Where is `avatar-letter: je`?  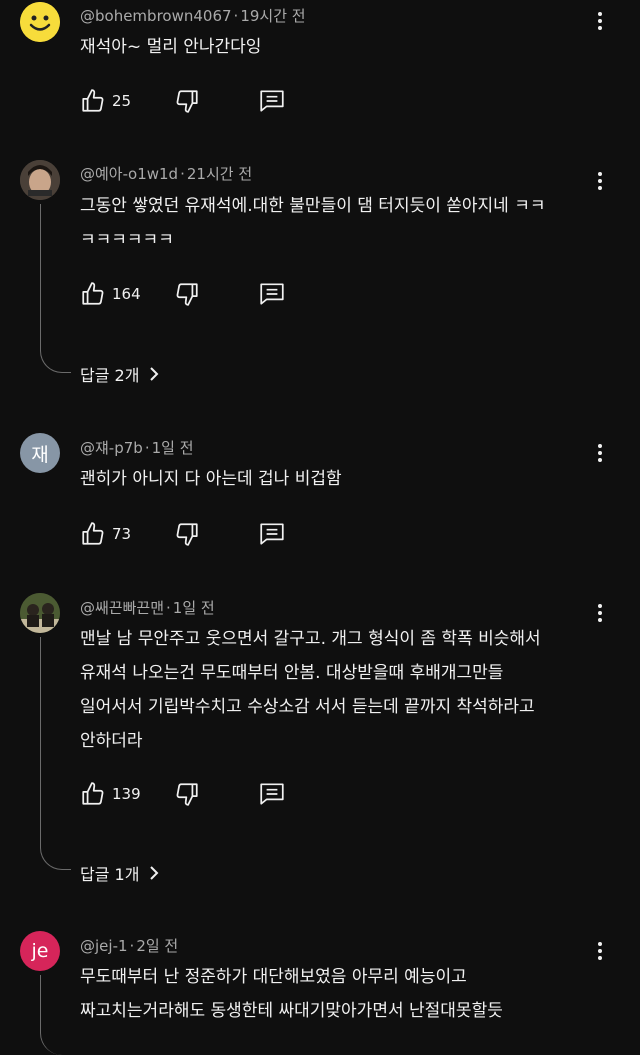
avatar-letter: je is located at coordinates (40, 951).